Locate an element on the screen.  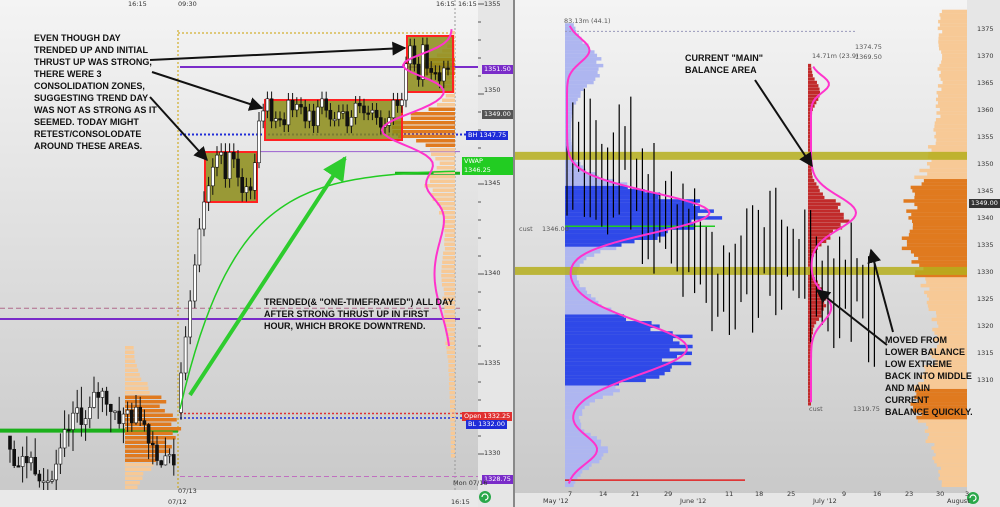
annotation-main-balance: CURRENT "MAIN" BALANCE AREA is located at coordinates (724, 64).